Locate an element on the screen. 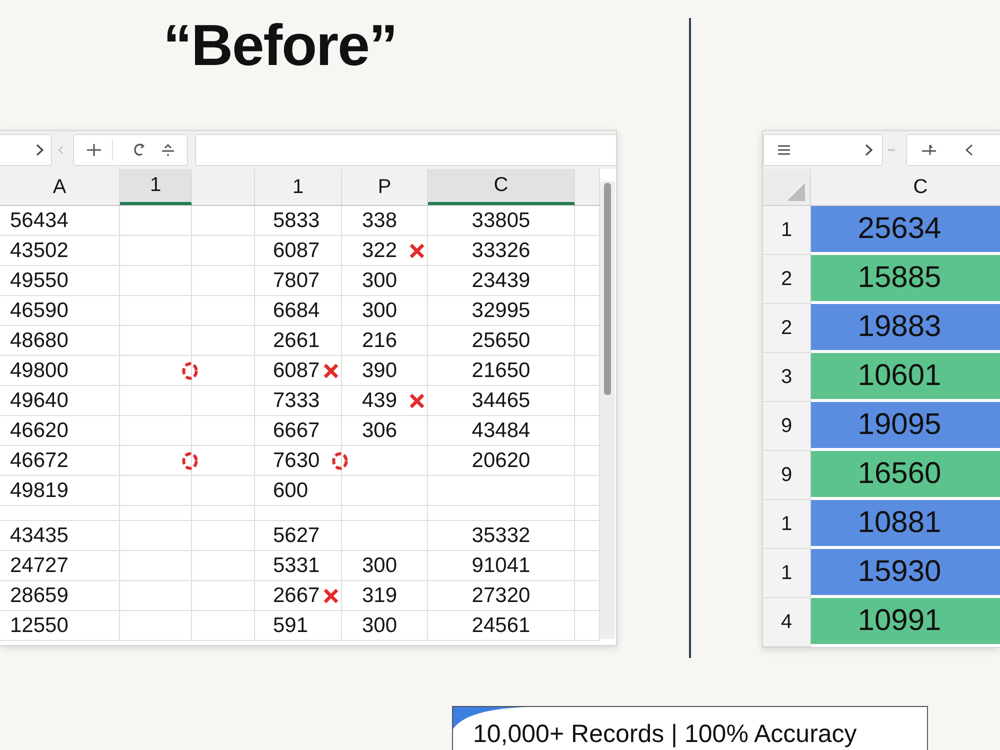 The image size is (1000, 750). table-cell: 6684 is located at coordinates (298, 311).